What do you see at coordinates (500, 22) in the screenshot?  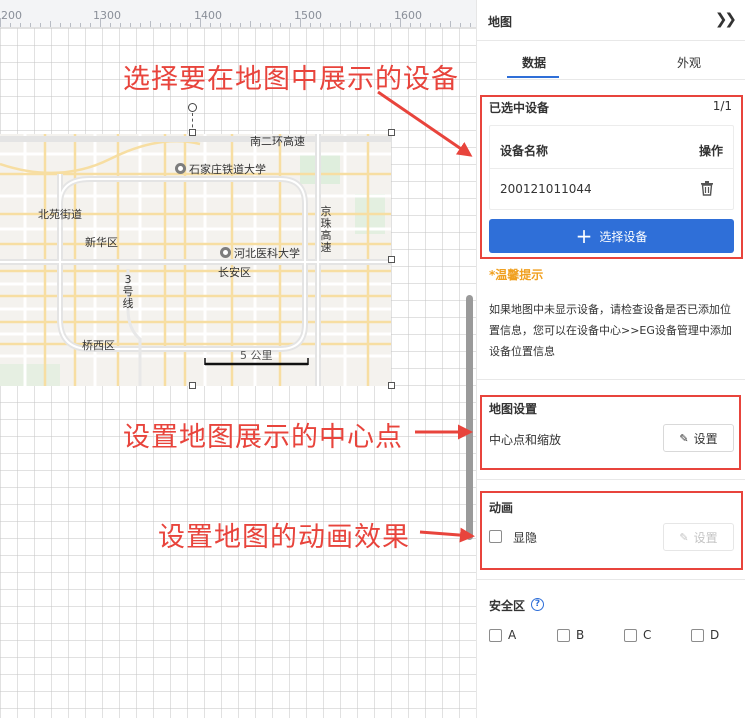 I see `panel-title: 地图` at bounding box center [500, 22].